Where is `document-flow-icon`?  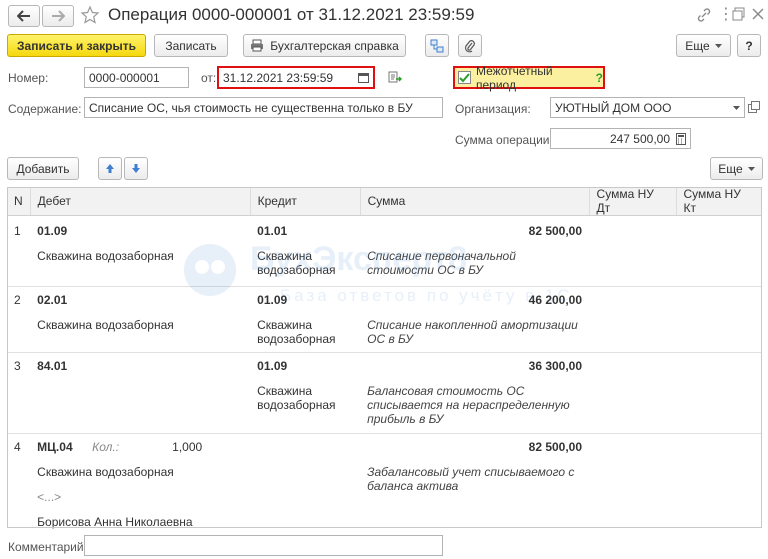
document-flow-icon is located at coordinates (395, 77).